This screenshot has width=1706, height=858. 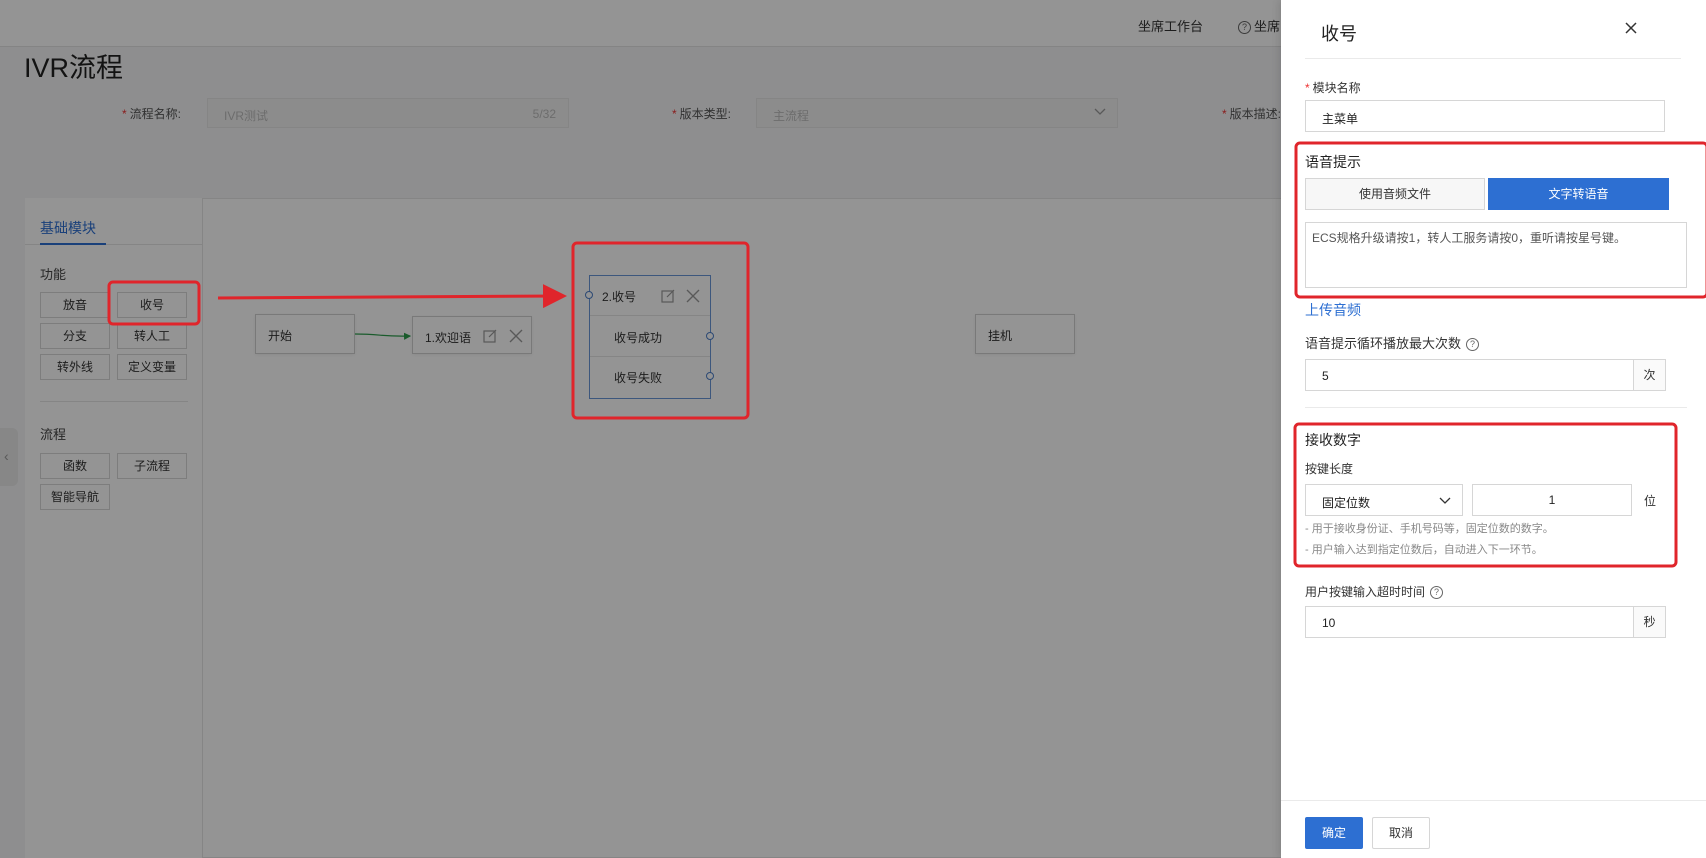 I want to click on cancel-button: 取消, so click(x=1401, y=833).